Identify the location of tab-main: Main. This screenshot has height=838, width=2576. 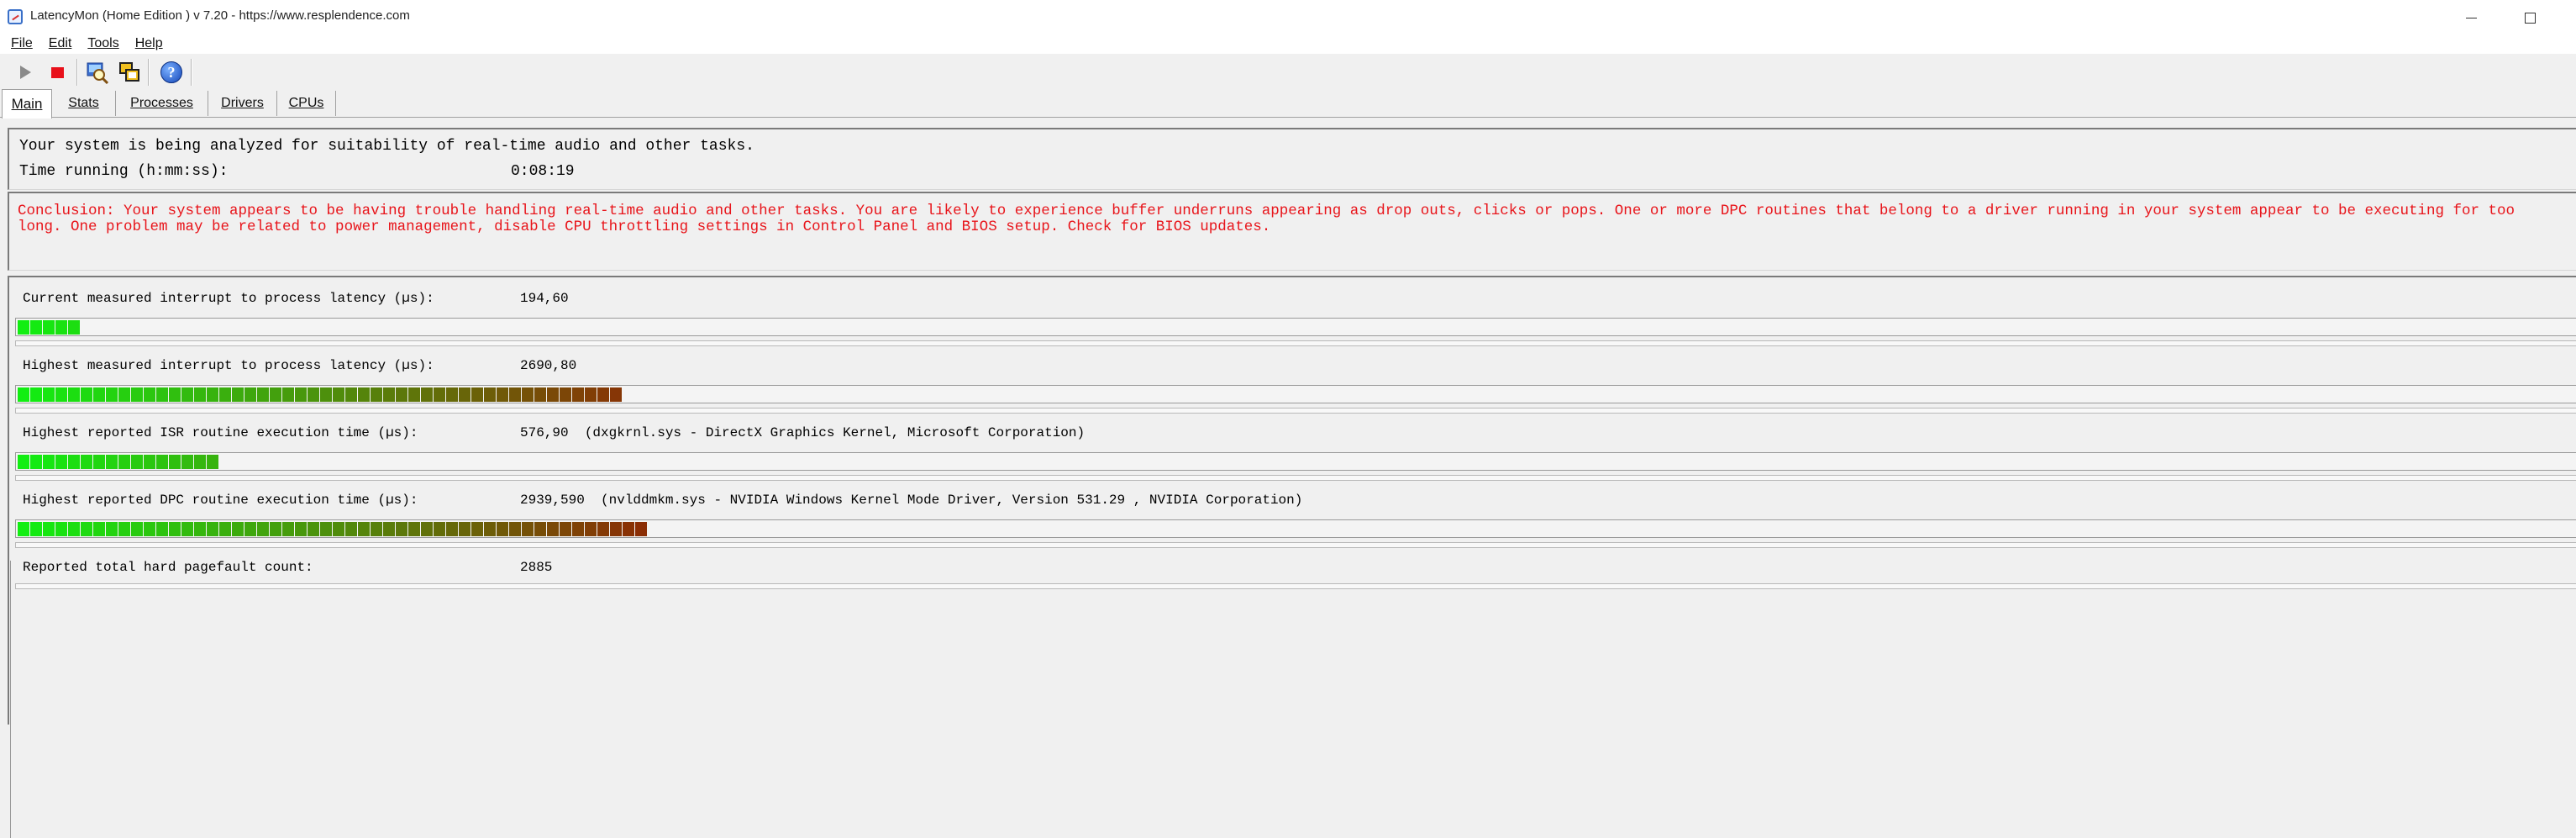
(27, 104).